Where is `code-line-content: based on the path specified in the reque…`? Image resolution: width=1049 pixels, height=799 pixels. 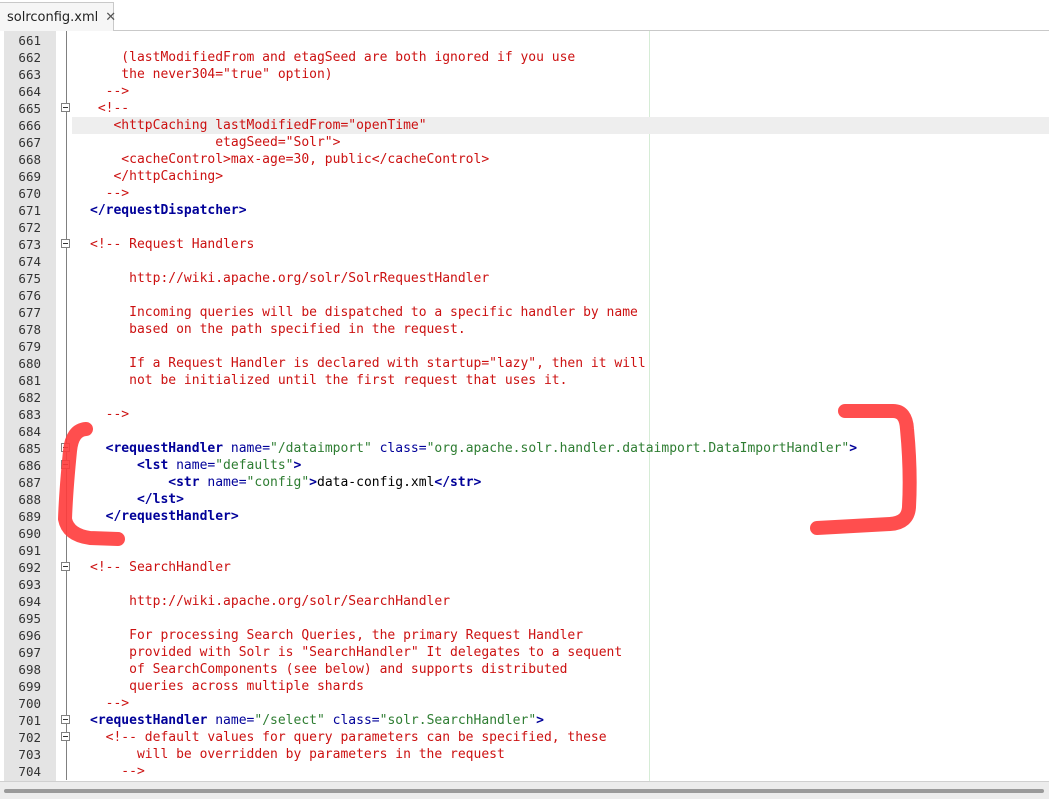 code-line-content: based on the path specified in the reque… is located at coordinates (560, 329).